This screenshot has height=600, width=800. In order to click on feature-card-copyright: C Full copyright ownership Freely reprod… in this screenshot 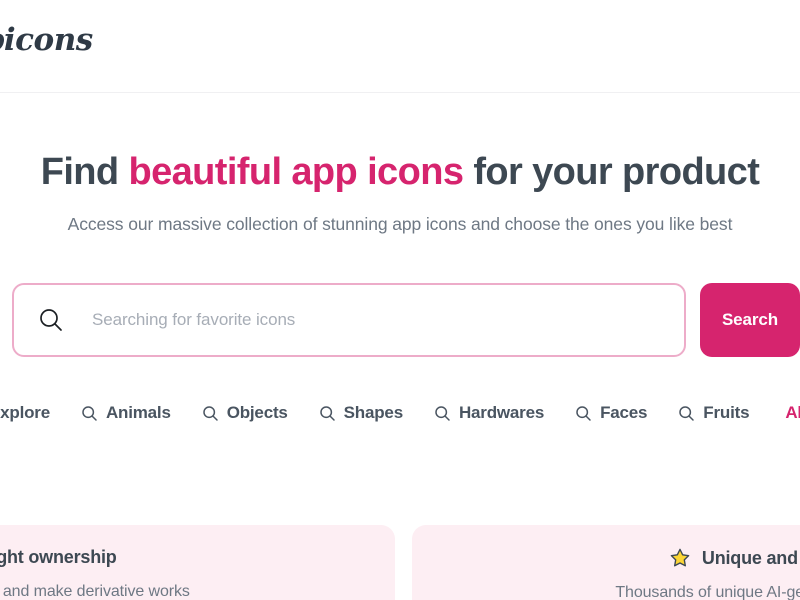, I will do `click(197, 562)`.